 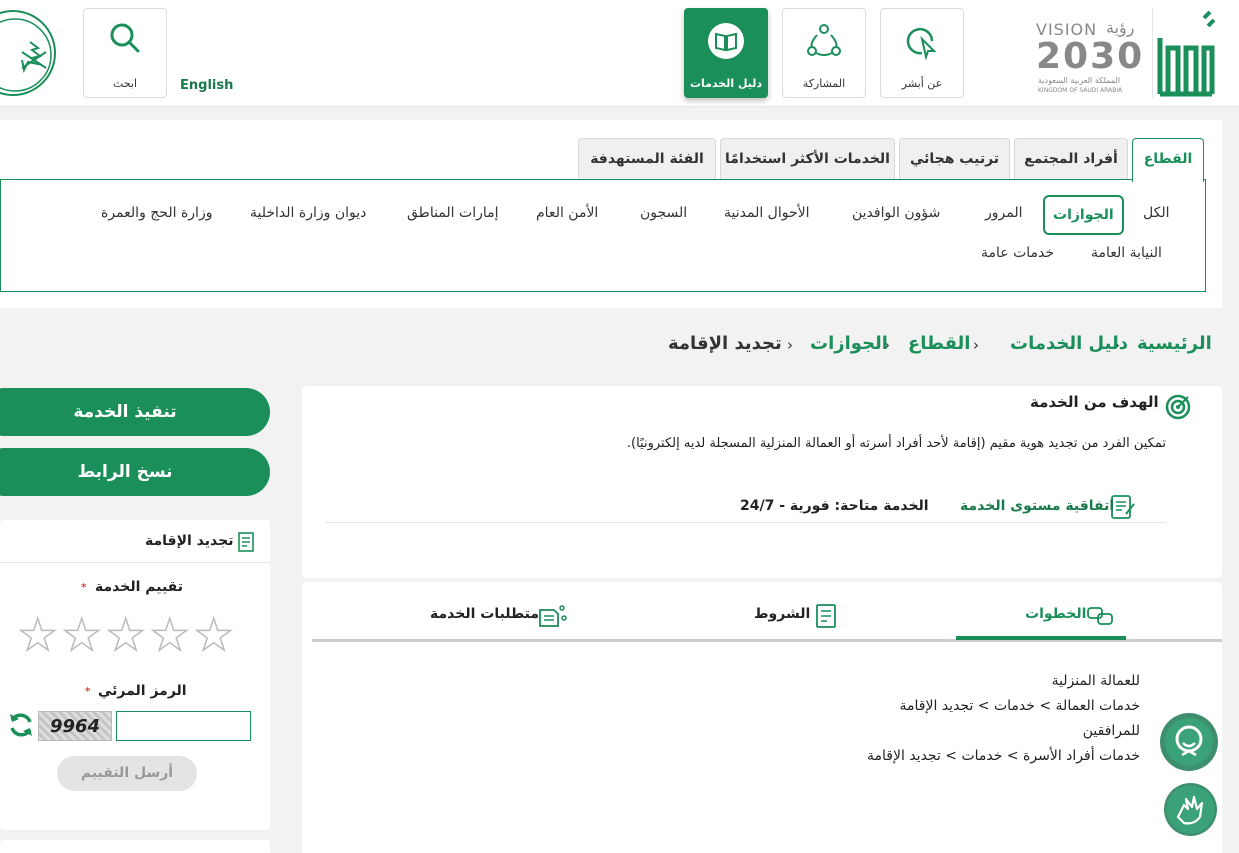 What do you see at coordinates (1095, 681) in the screenshot?
I see `step-line: للعمالة المنزلية` at bounding box center [1095, 681].